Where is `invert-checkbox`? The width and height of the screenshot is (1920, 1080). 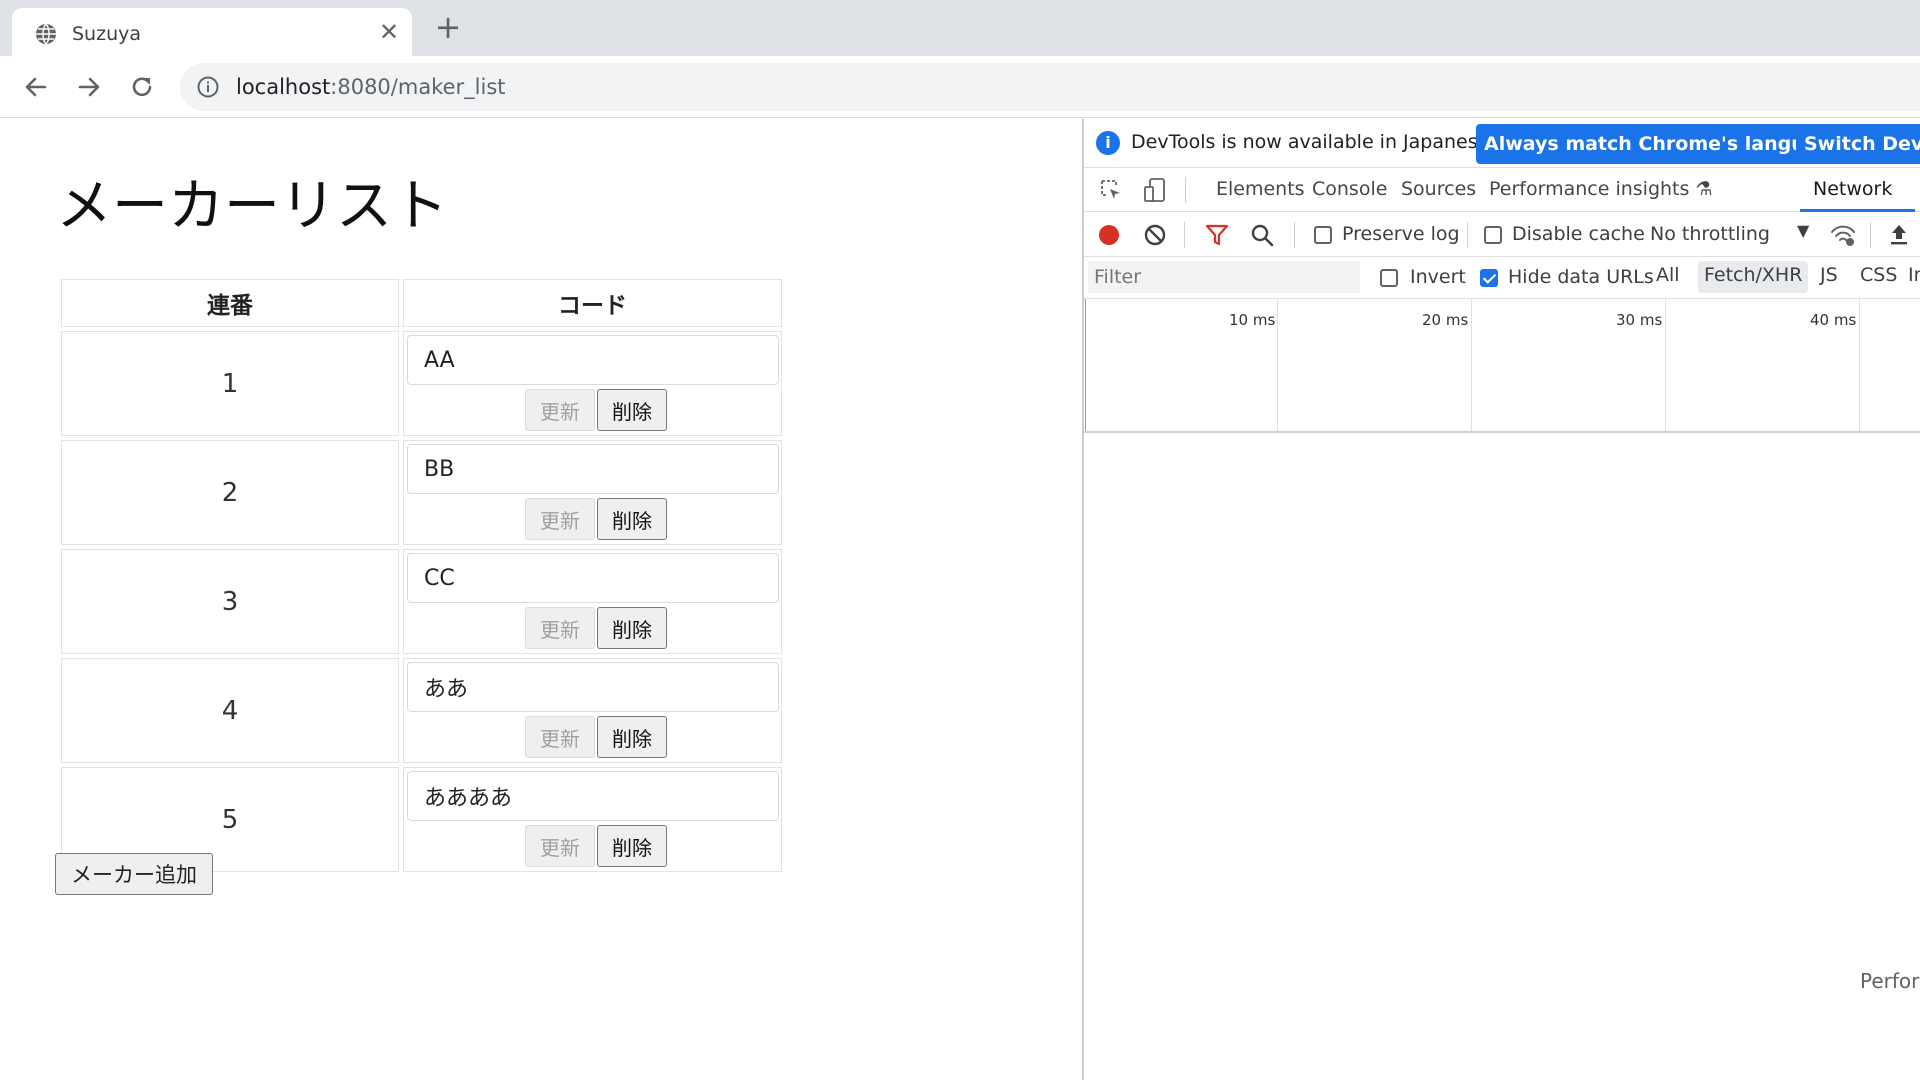 invert-checkbox is located at coordinates (1389, 278).